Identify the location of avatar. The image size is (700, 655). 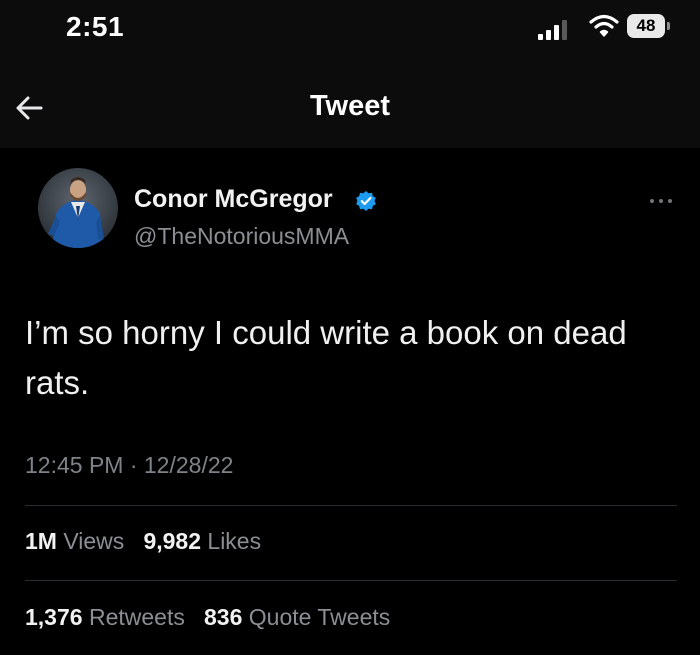
(78, 208).